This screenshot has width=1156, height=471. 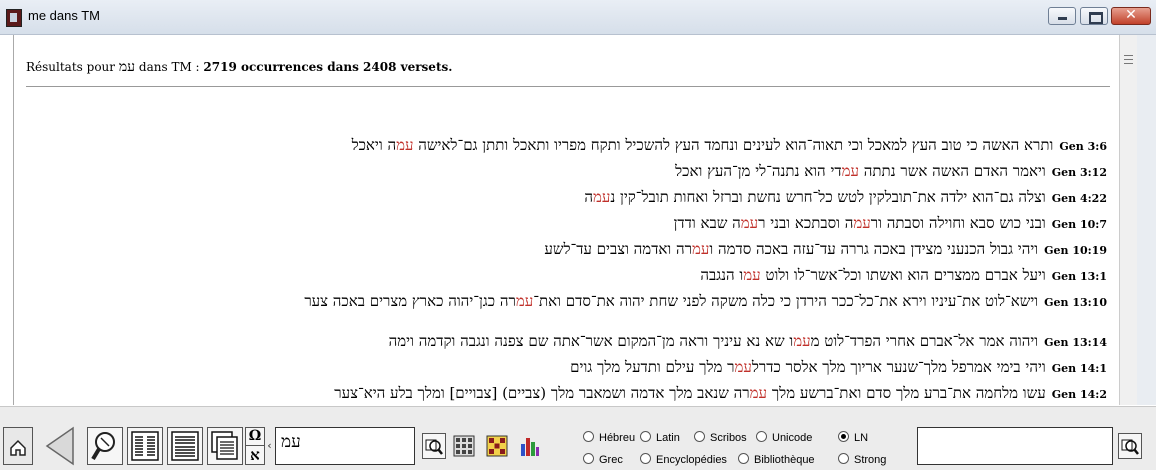 I want to click on alphabet-toggle-button: Ω א, so click(x=255, y=446).